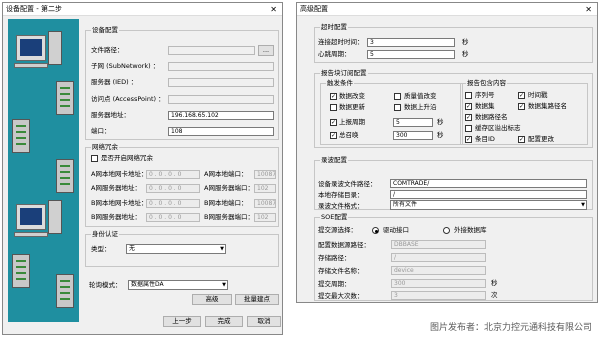  What do you see at coordinates (43, 170) in the screenshot?
I see `network-illustration` at bounding box center [43, 170].